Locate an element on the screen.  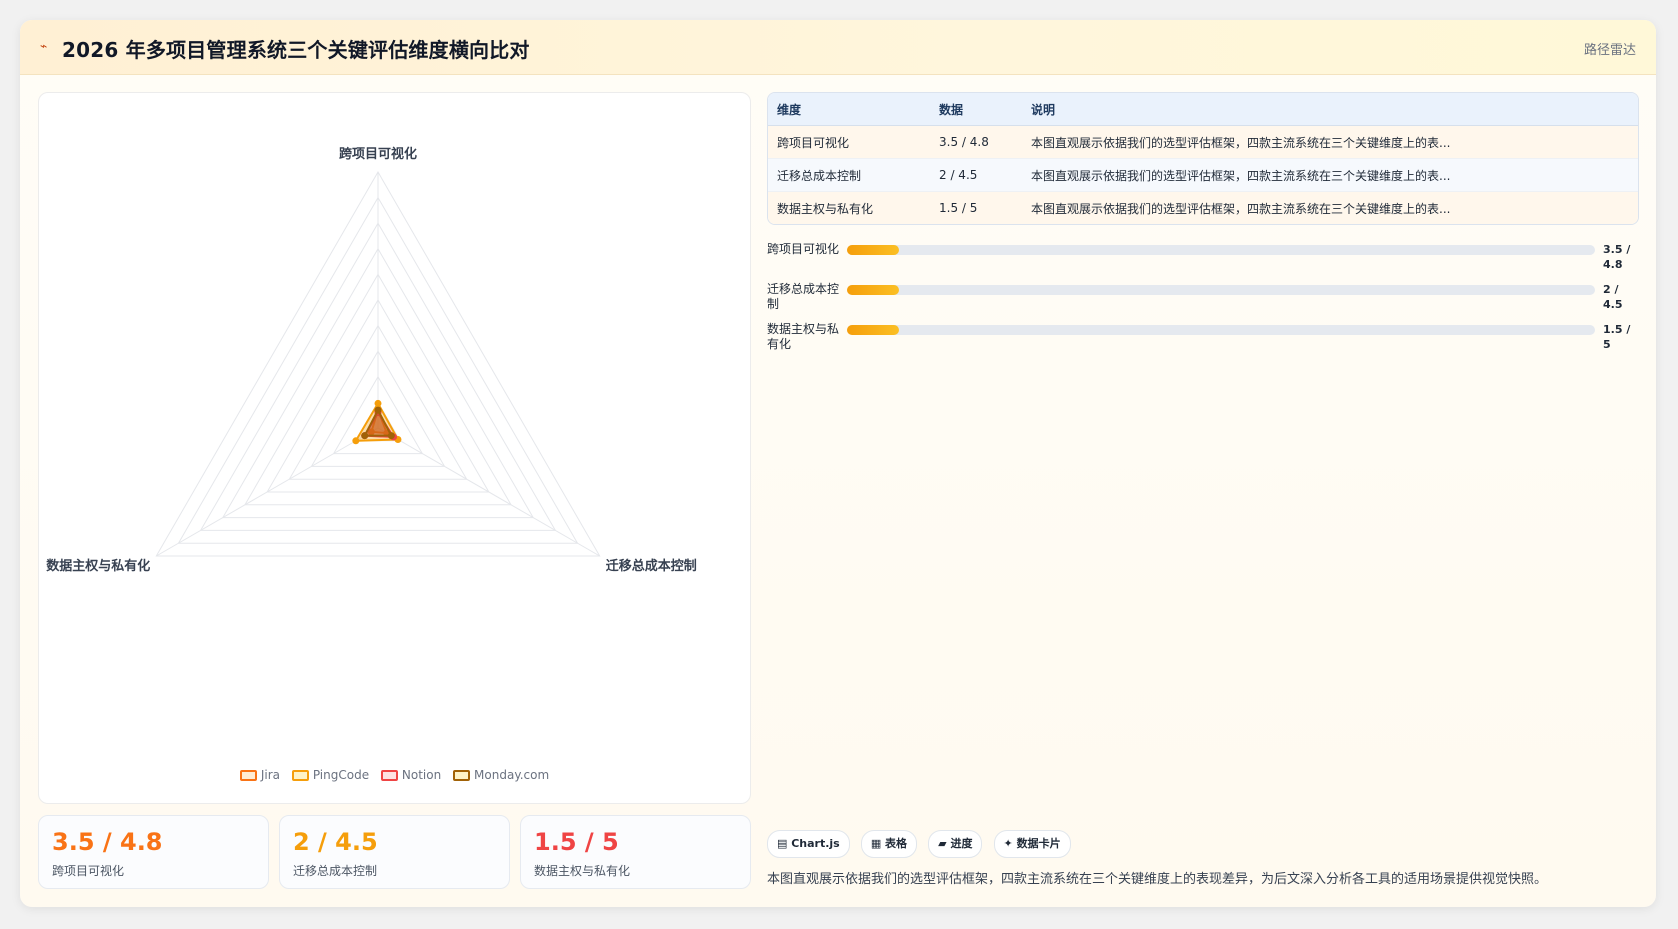
table-header-dimension: 维度 is located at coordinates (849, 109).